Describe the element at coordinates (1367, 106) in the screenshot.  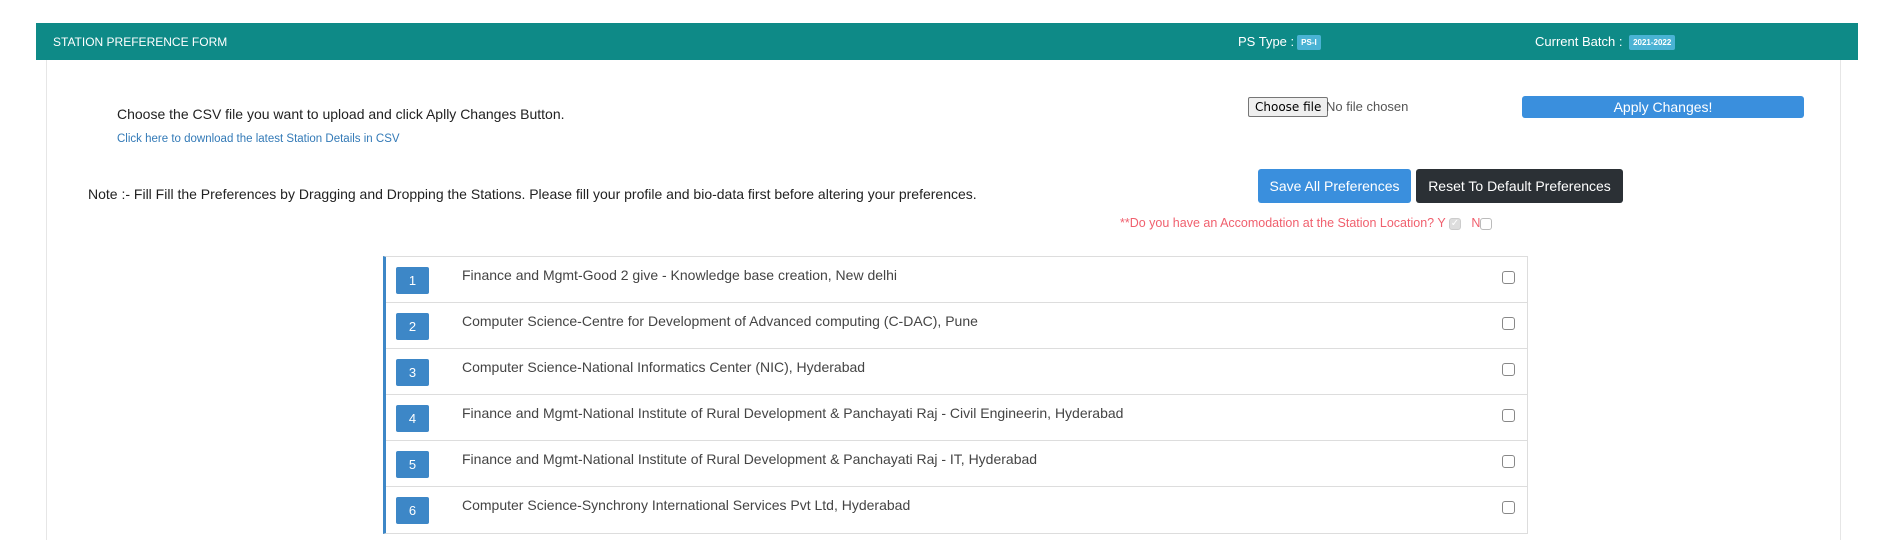
I see `file-status: No file chosen` at that location.